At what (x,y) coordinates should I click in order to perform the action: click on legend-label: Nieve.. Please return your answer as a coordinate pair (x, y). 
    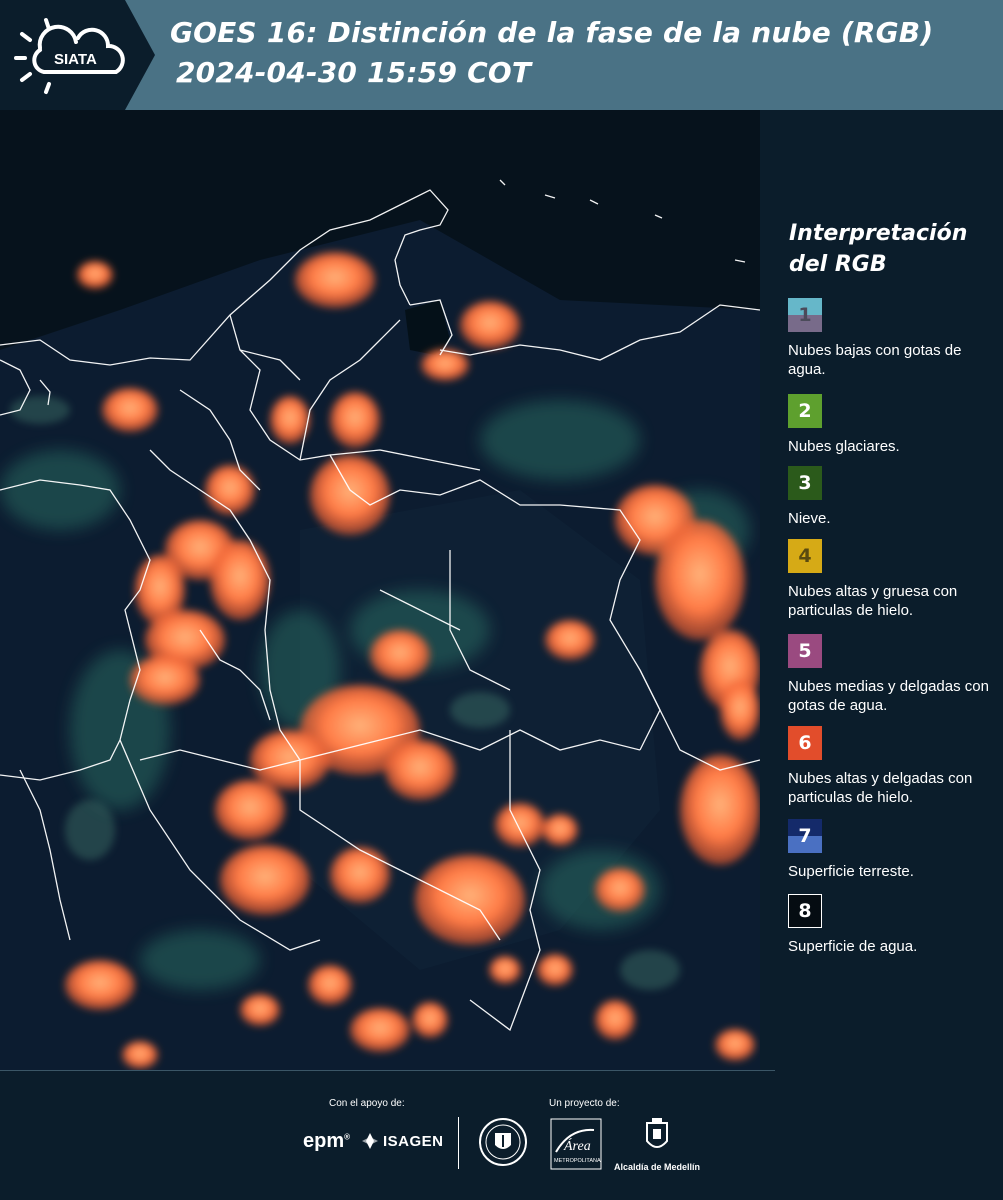
    Looking at the image, I should click on (809, 518).